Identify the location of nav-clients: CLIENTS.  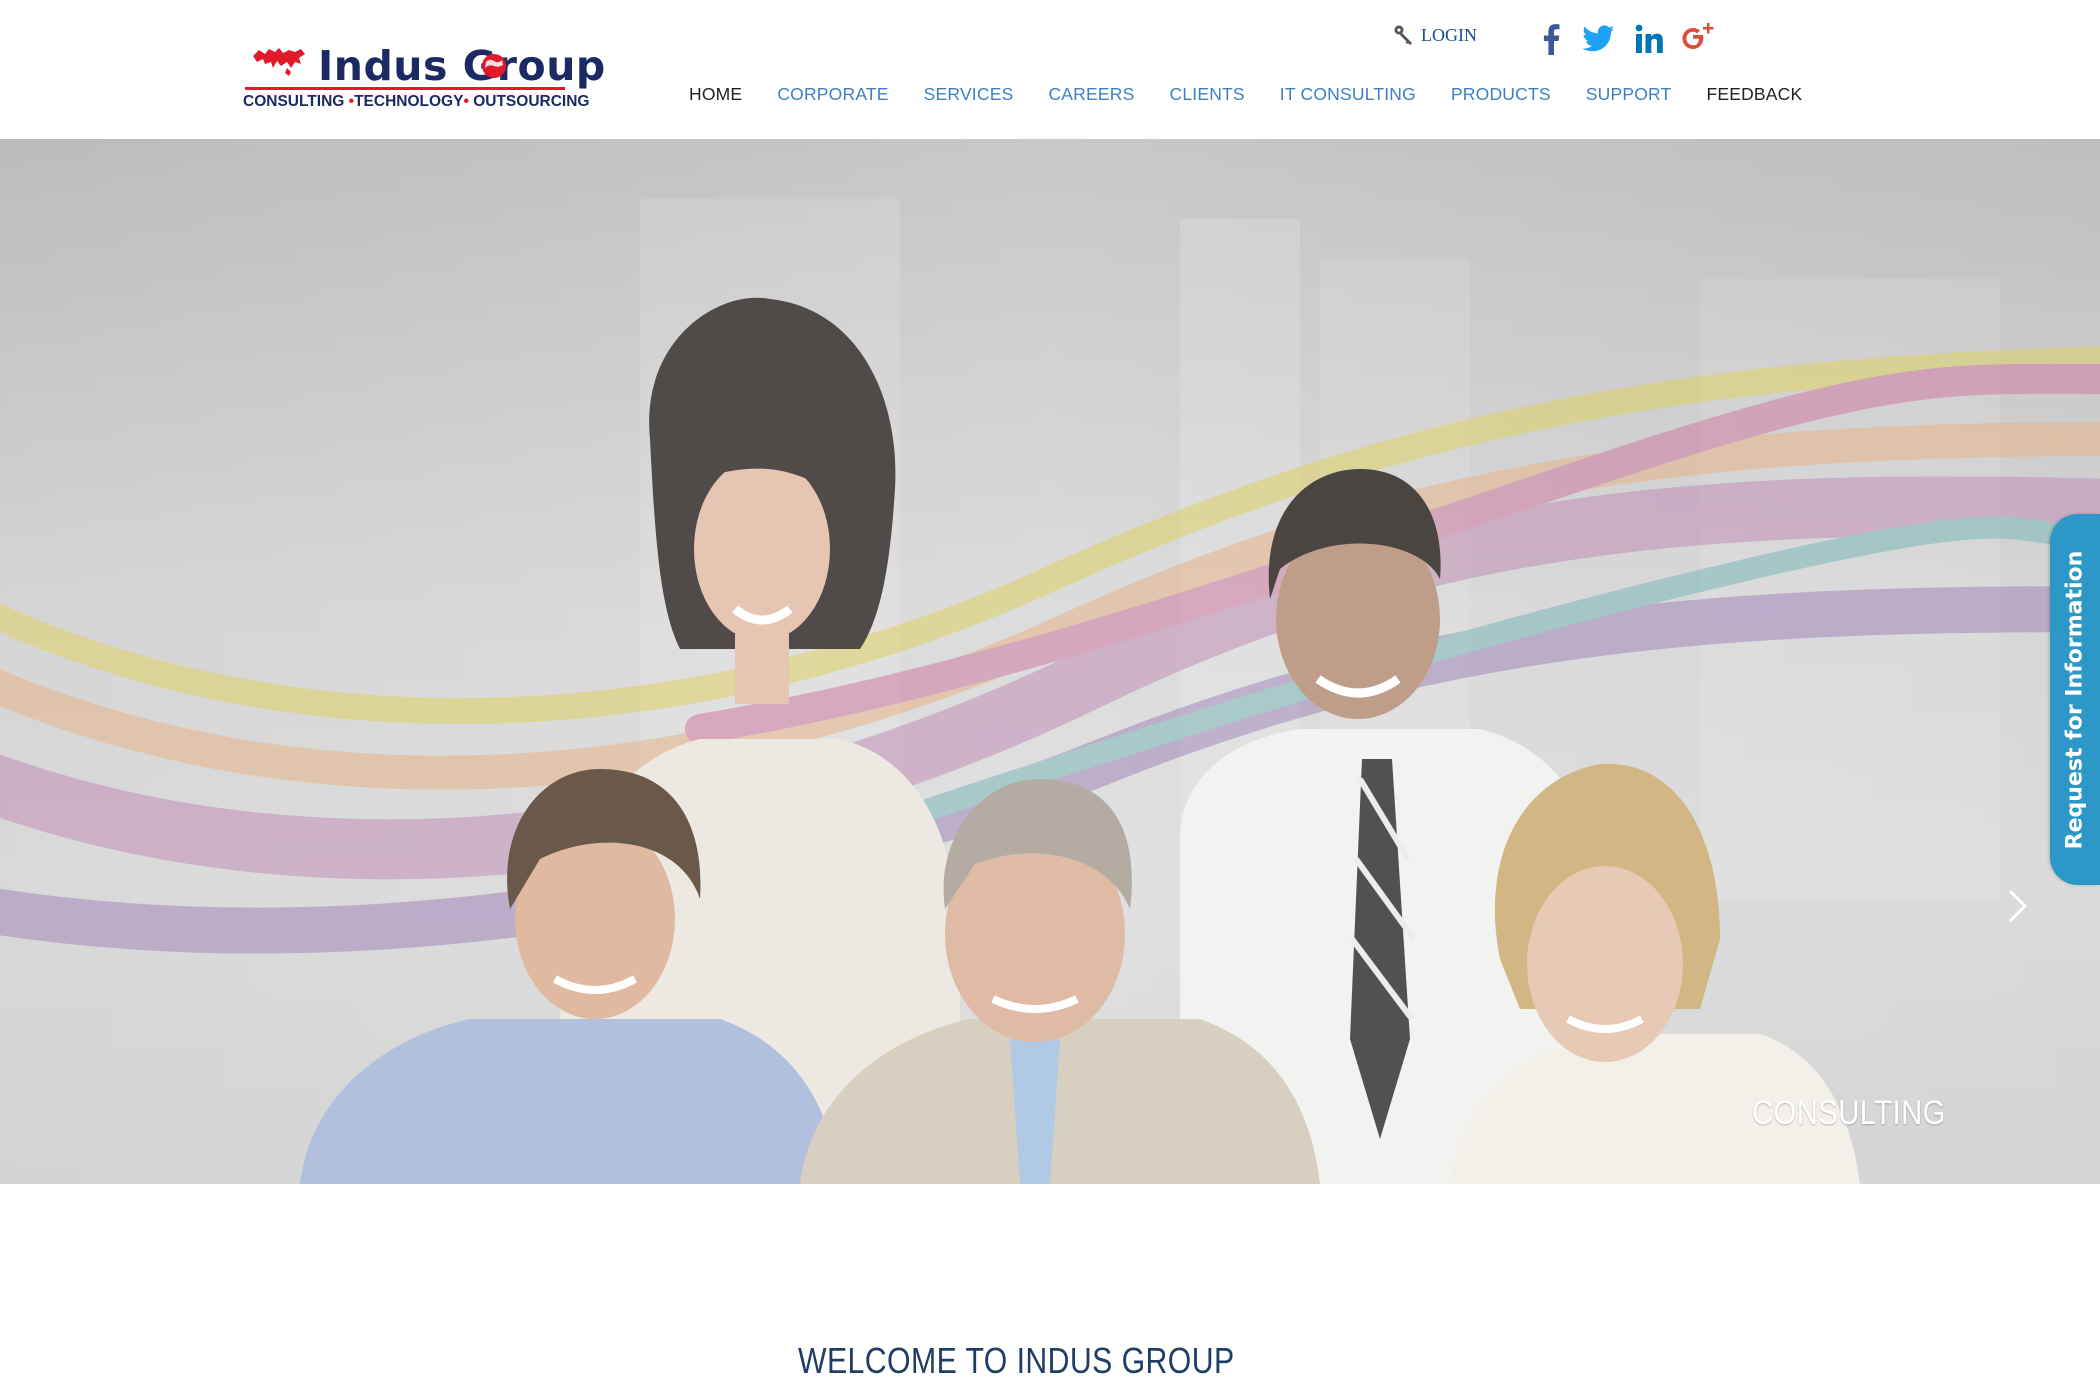
(1206, 94).